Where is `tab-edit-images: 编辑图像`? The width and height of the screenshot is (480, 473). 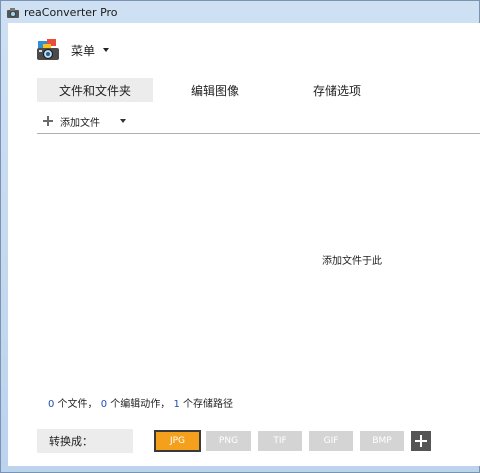 tab-edit-images: 编辑图像 is located at coordinates (215, 90).